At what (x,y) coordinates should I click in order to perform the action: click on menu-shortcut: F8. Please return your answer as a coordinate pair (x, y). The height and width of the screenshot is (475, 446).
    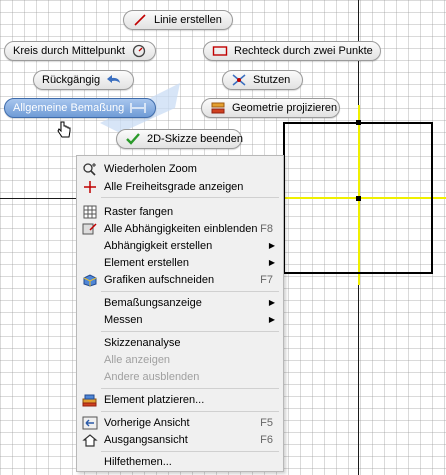
    Looking at the image, I should click on (266, 228).